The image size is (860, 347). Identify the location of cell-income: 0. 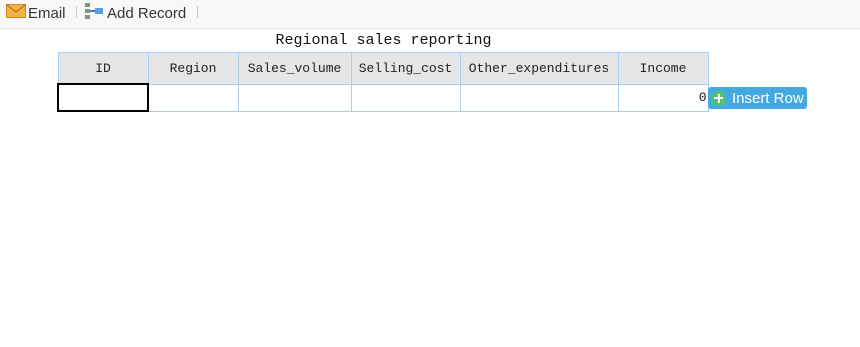
(663, 97).